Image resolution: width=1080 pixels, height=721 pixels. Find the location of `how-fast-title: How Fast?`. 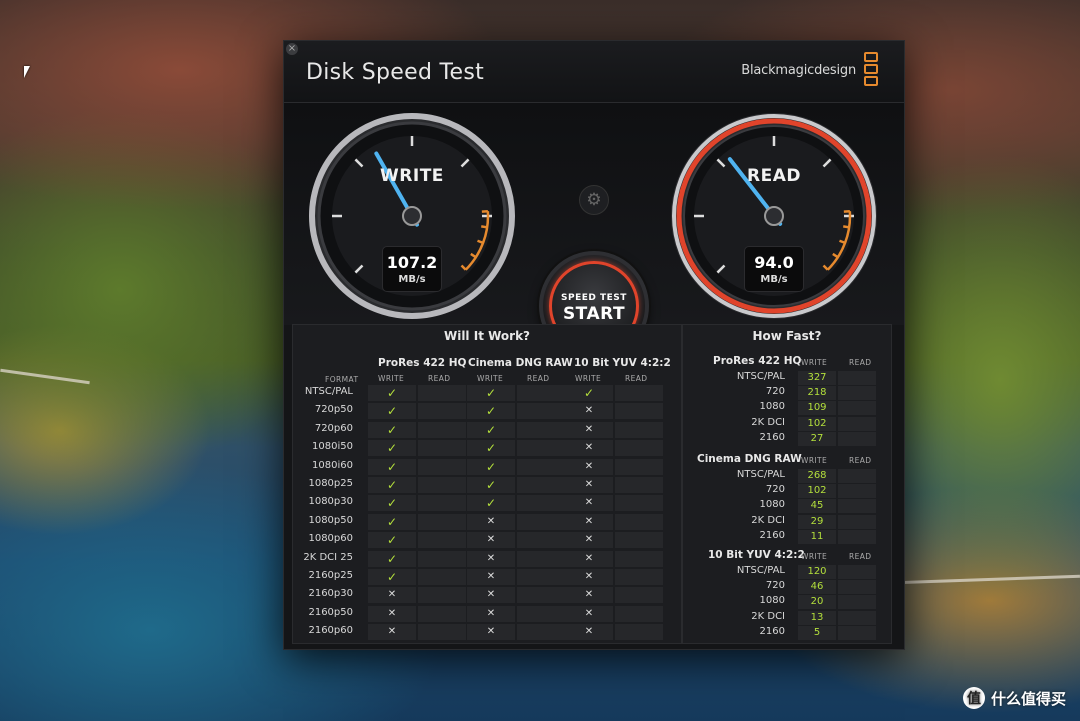

how-fast-title: How Fast? is located at coordinates (787, 336).